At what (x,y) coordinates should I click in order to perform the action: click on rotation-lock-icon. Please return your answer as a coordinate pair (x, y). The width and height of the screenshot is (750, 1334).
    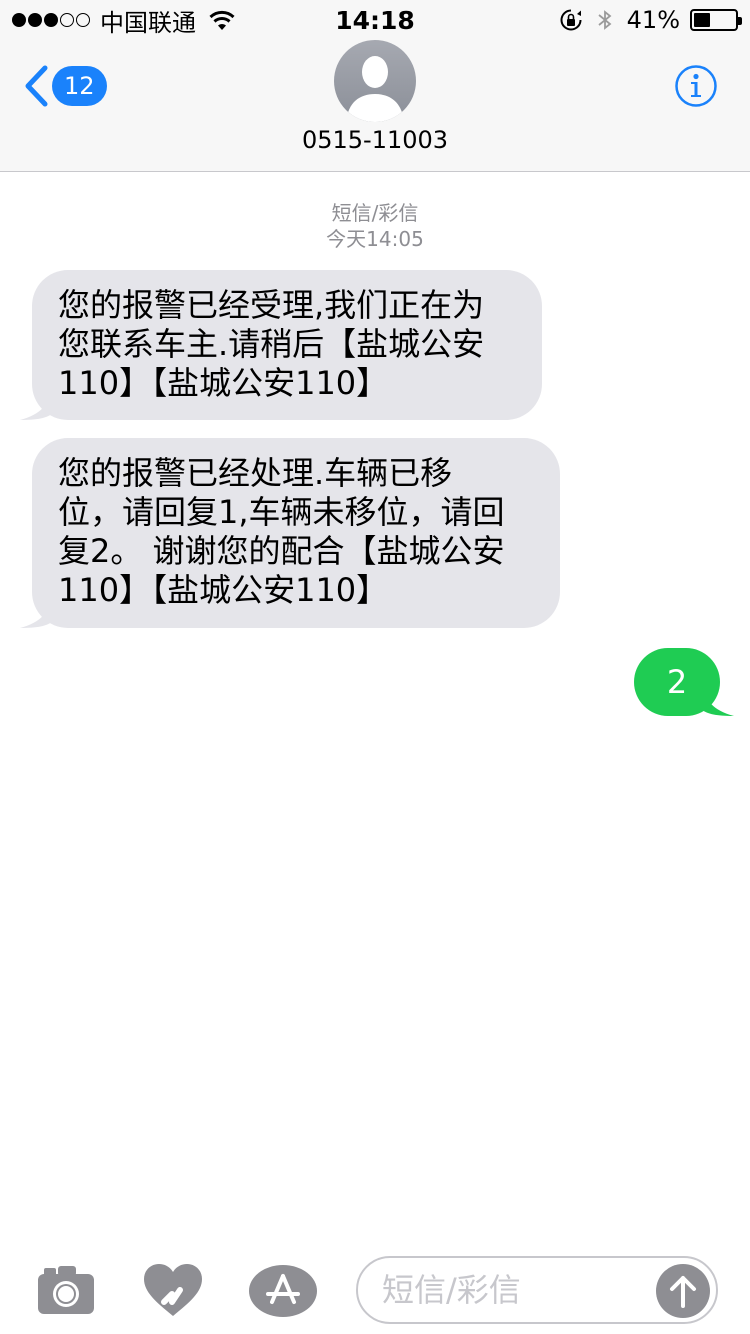
    Looking at the image, I should click on (571, 20).